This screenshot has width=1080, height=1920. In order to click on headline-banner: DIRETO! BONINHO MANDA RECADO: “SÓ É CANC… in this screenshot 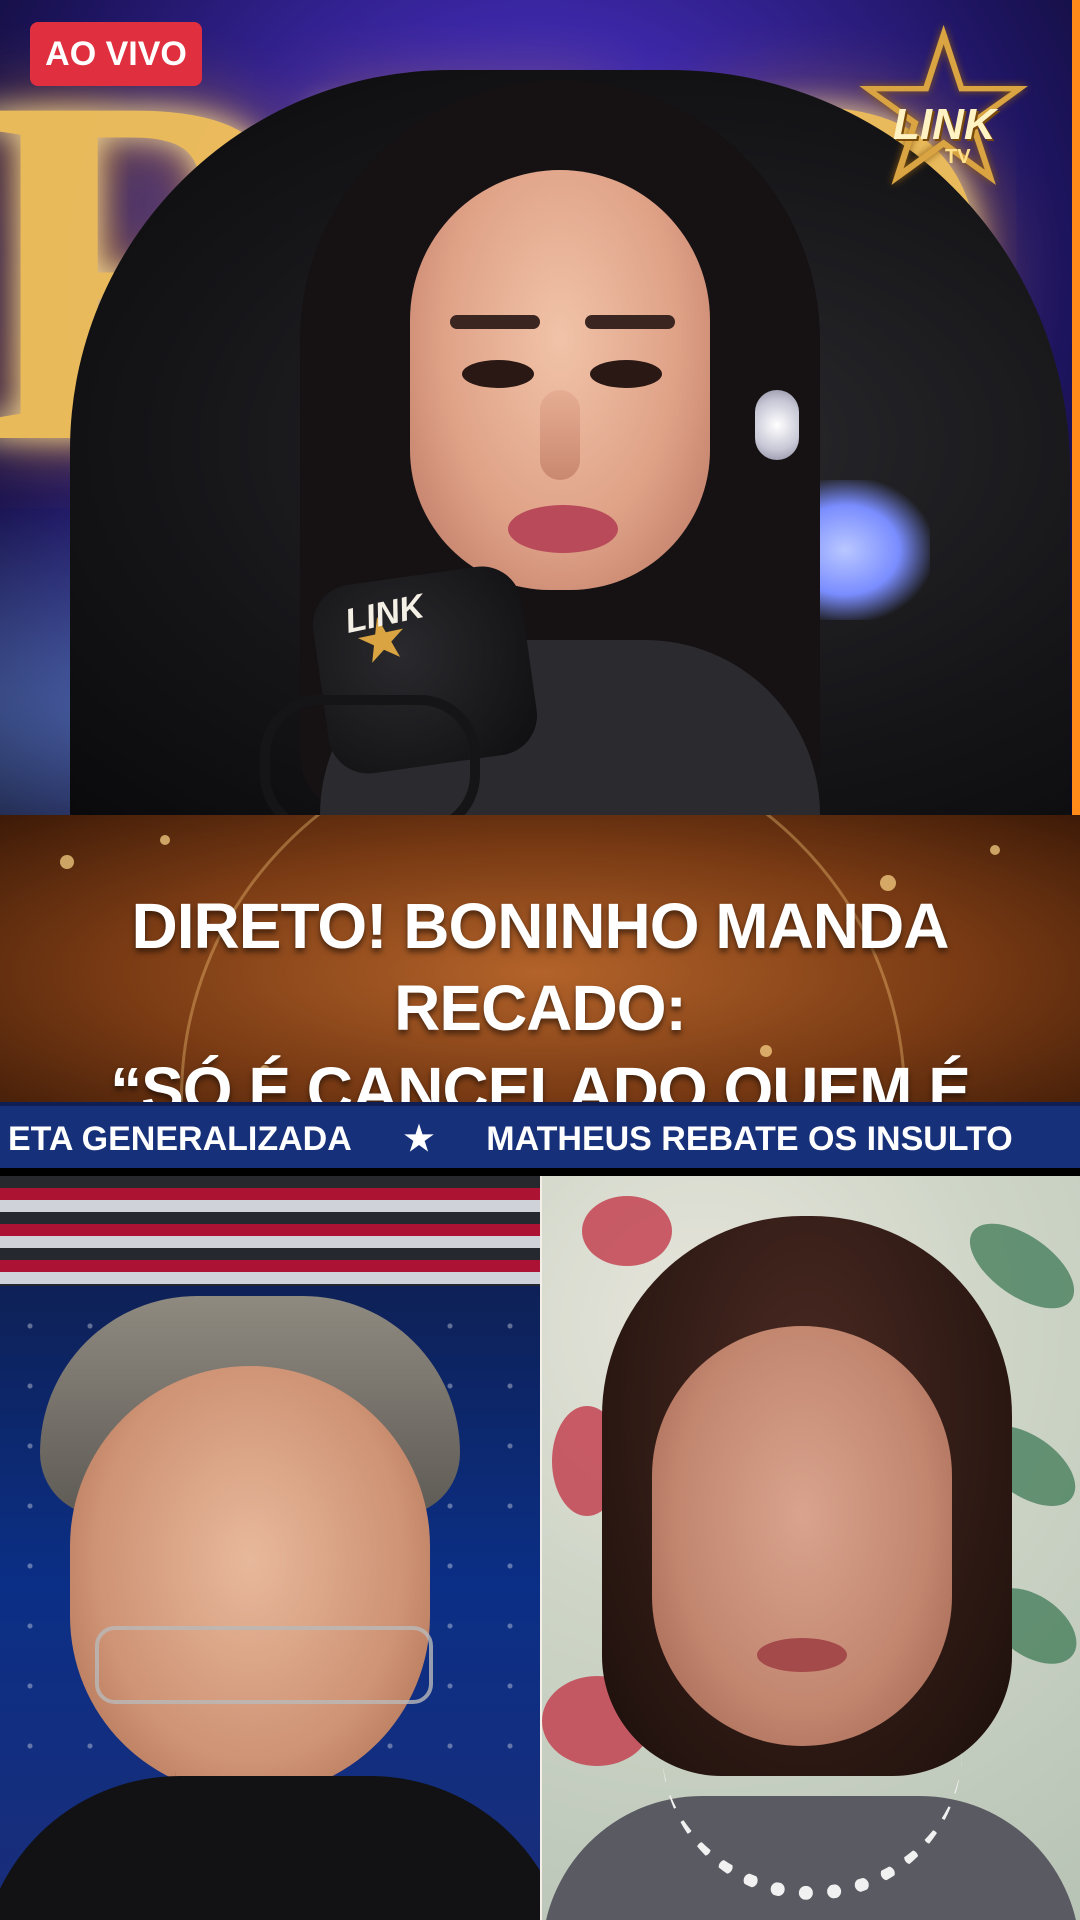, I will do `click(540, 958)`.